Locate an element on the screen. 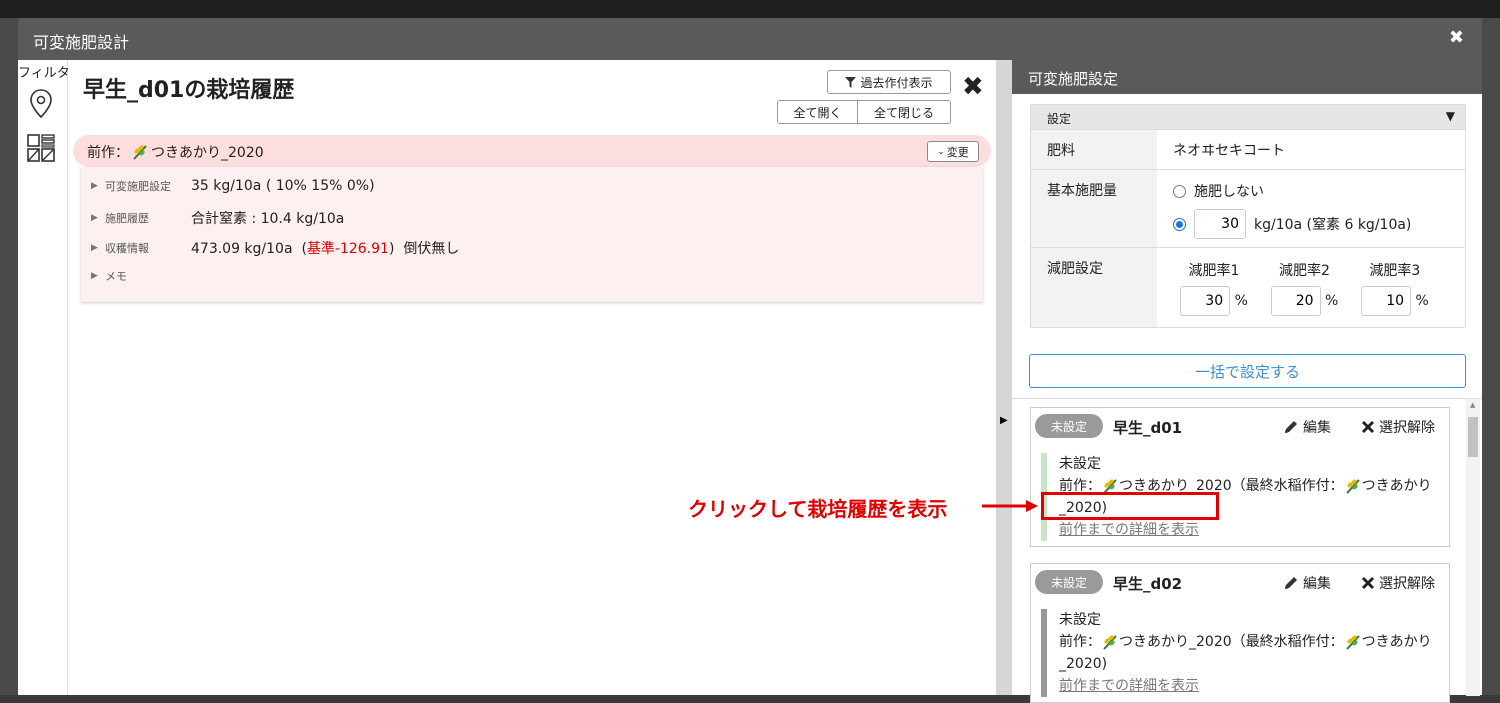 Image resolution: width=1500 pixels, height=703 pixels. pencil-icon is located at coordinates (1291, 427).